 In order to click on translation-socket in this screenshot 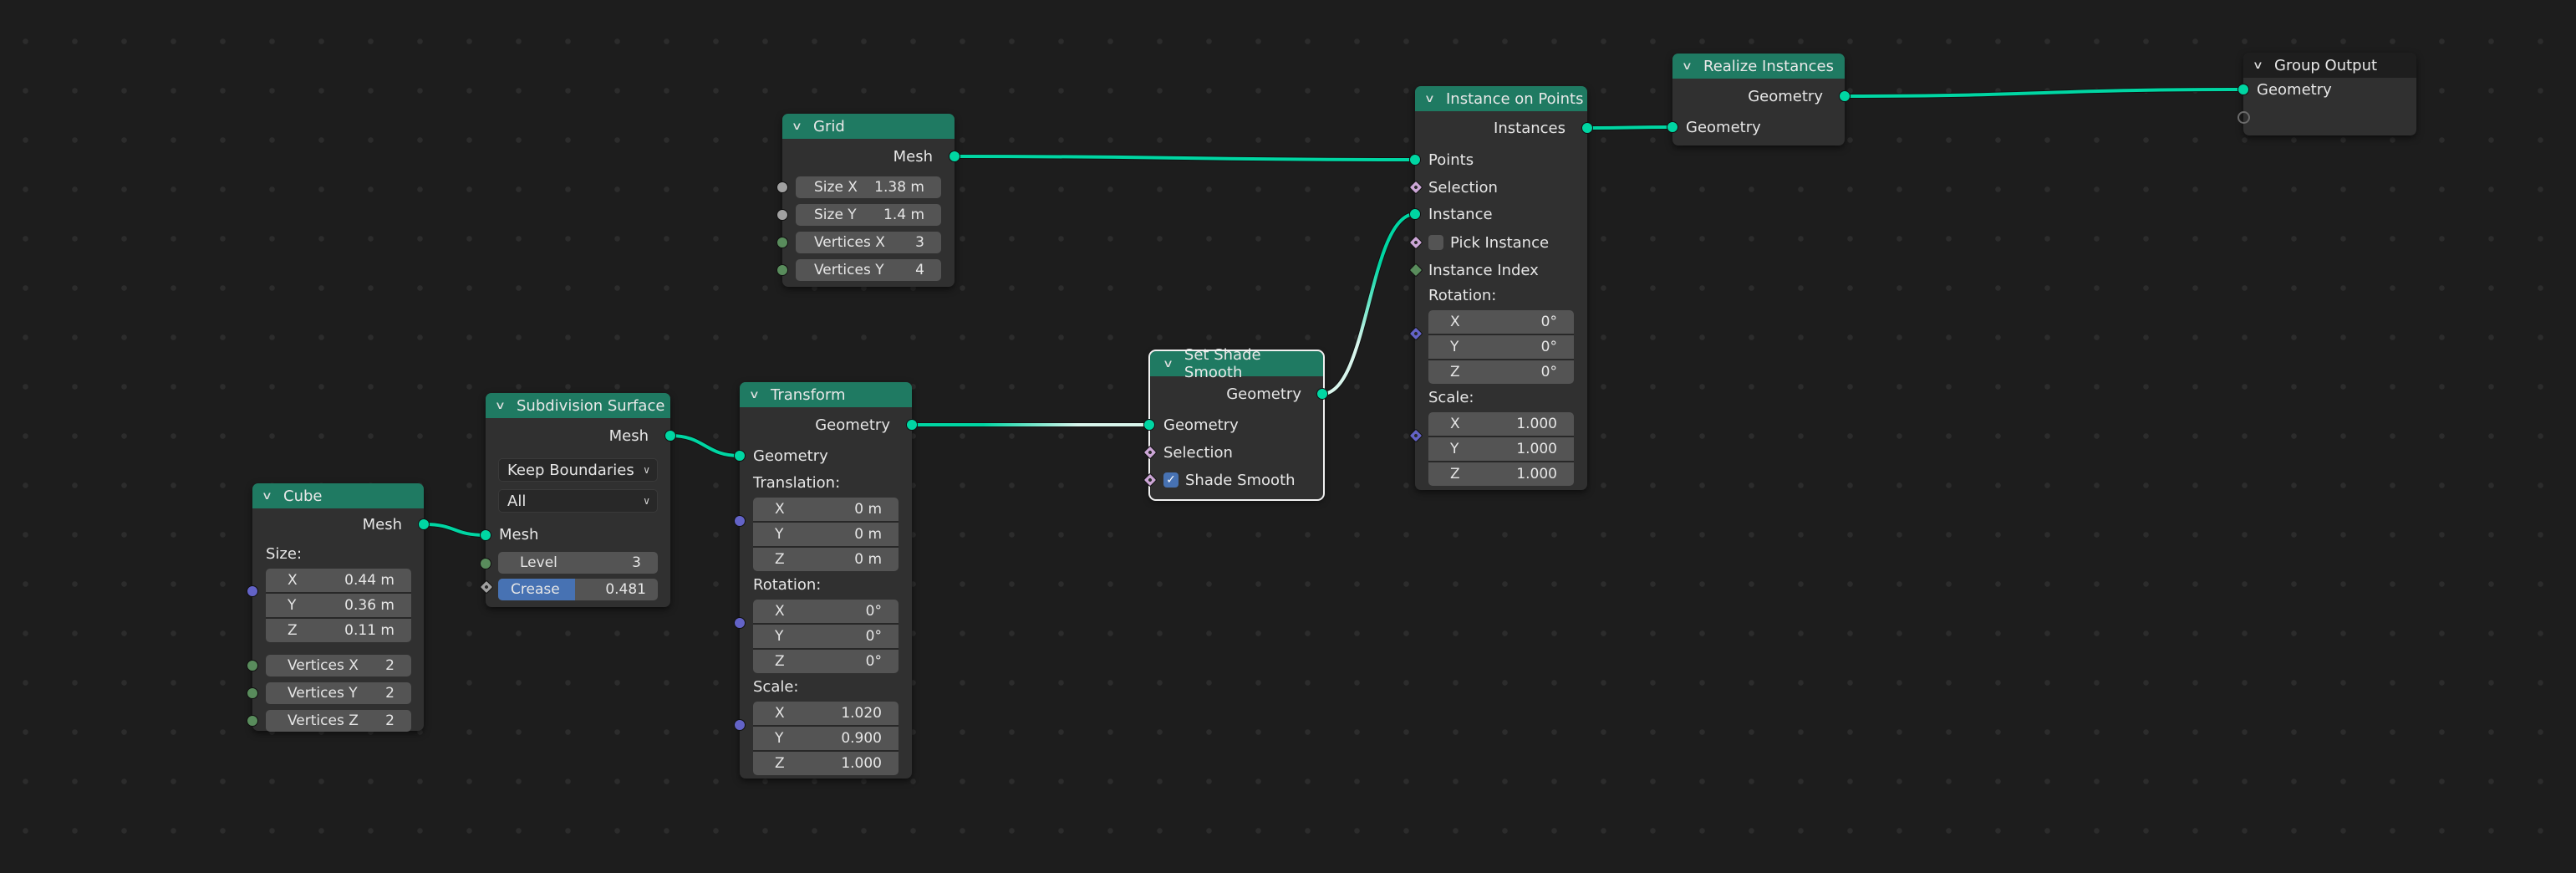, I will do `click(740, 521)`.